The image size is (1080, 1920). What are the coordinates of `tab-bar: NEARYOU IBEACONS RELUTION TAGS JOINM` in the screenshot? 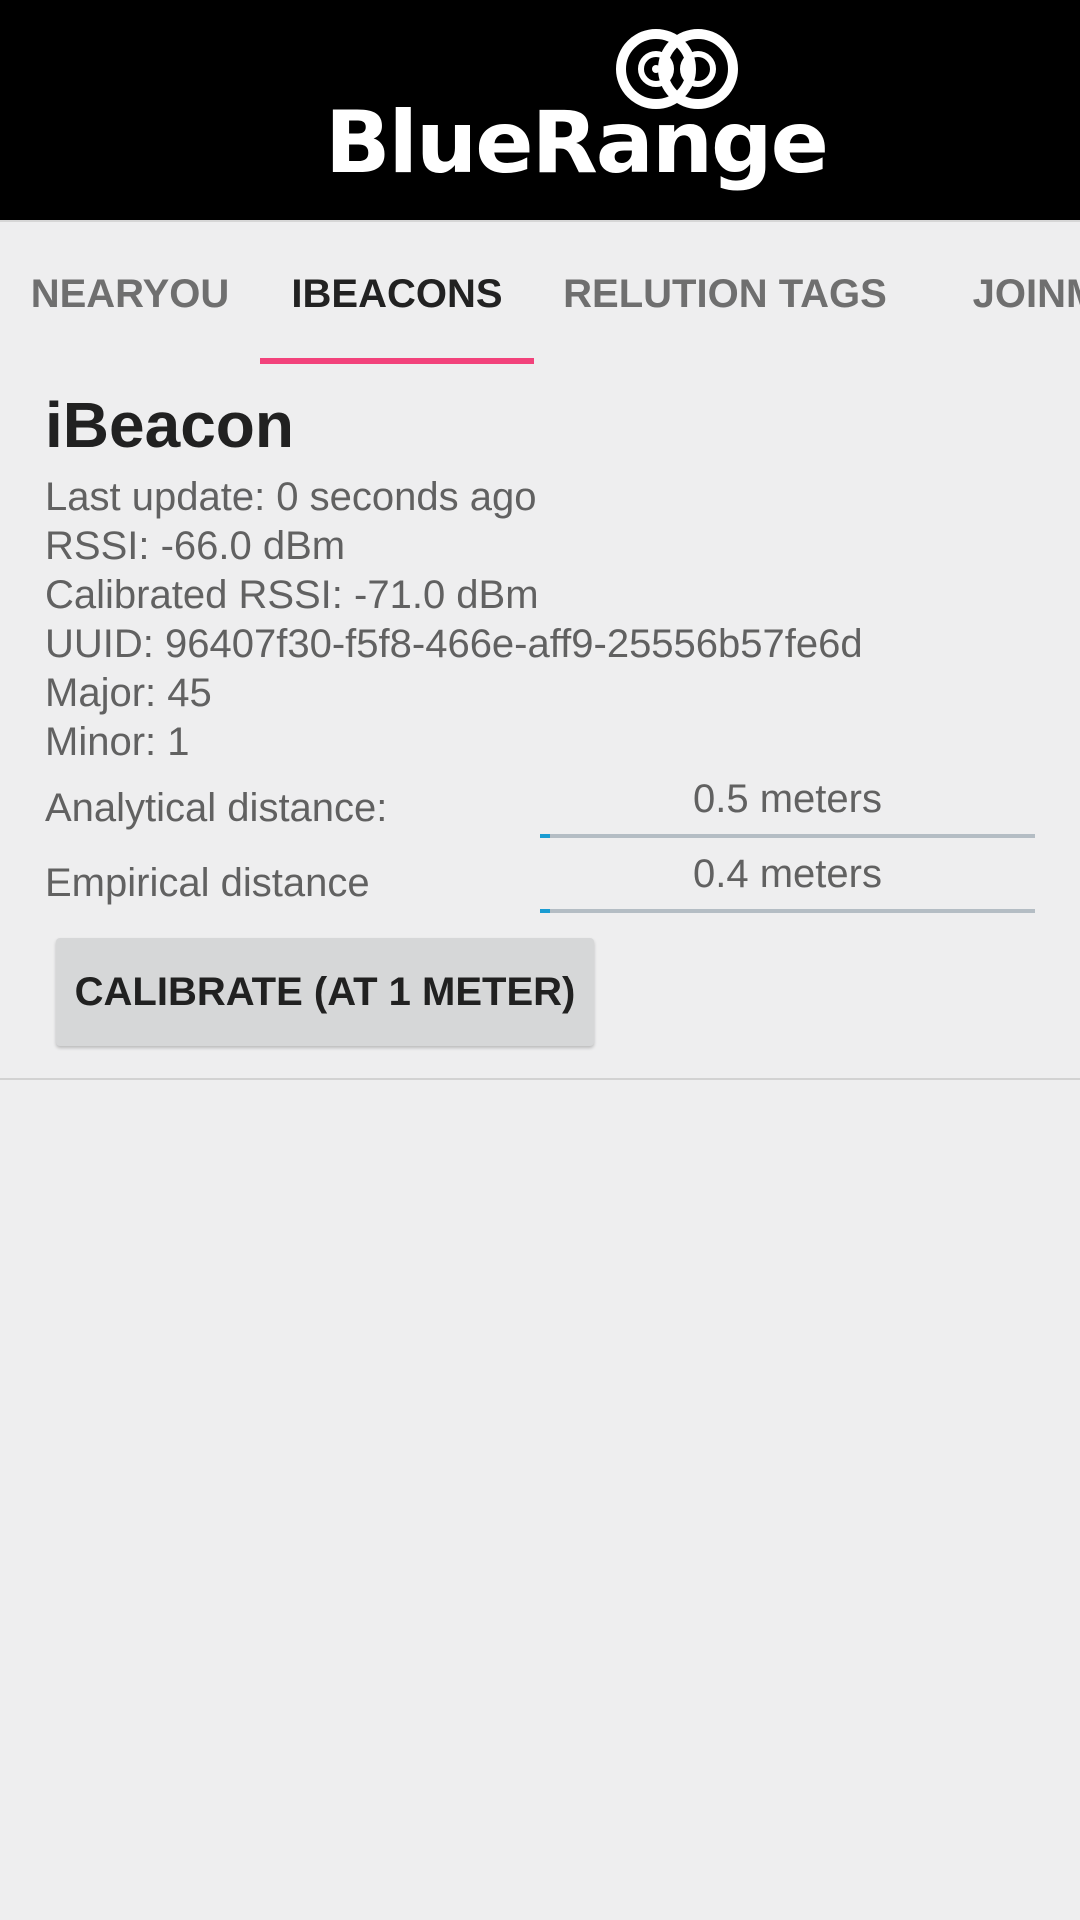 It's located at (540, 293).